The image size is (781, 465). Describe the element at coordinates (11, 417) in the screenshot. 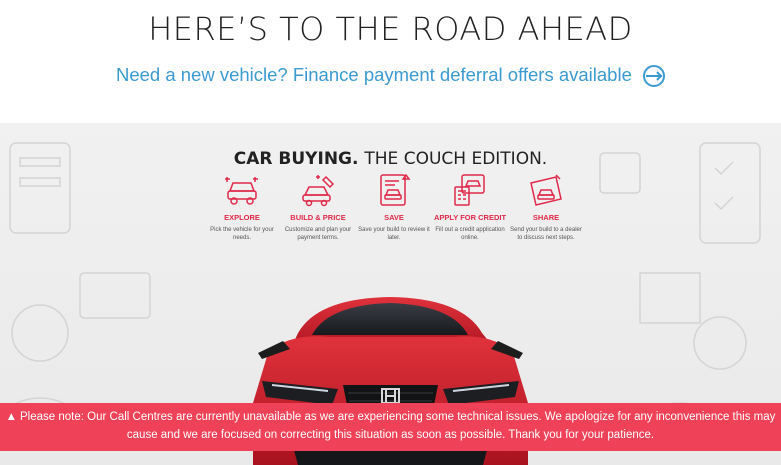

I see `warning-icon: ▲` at that location.